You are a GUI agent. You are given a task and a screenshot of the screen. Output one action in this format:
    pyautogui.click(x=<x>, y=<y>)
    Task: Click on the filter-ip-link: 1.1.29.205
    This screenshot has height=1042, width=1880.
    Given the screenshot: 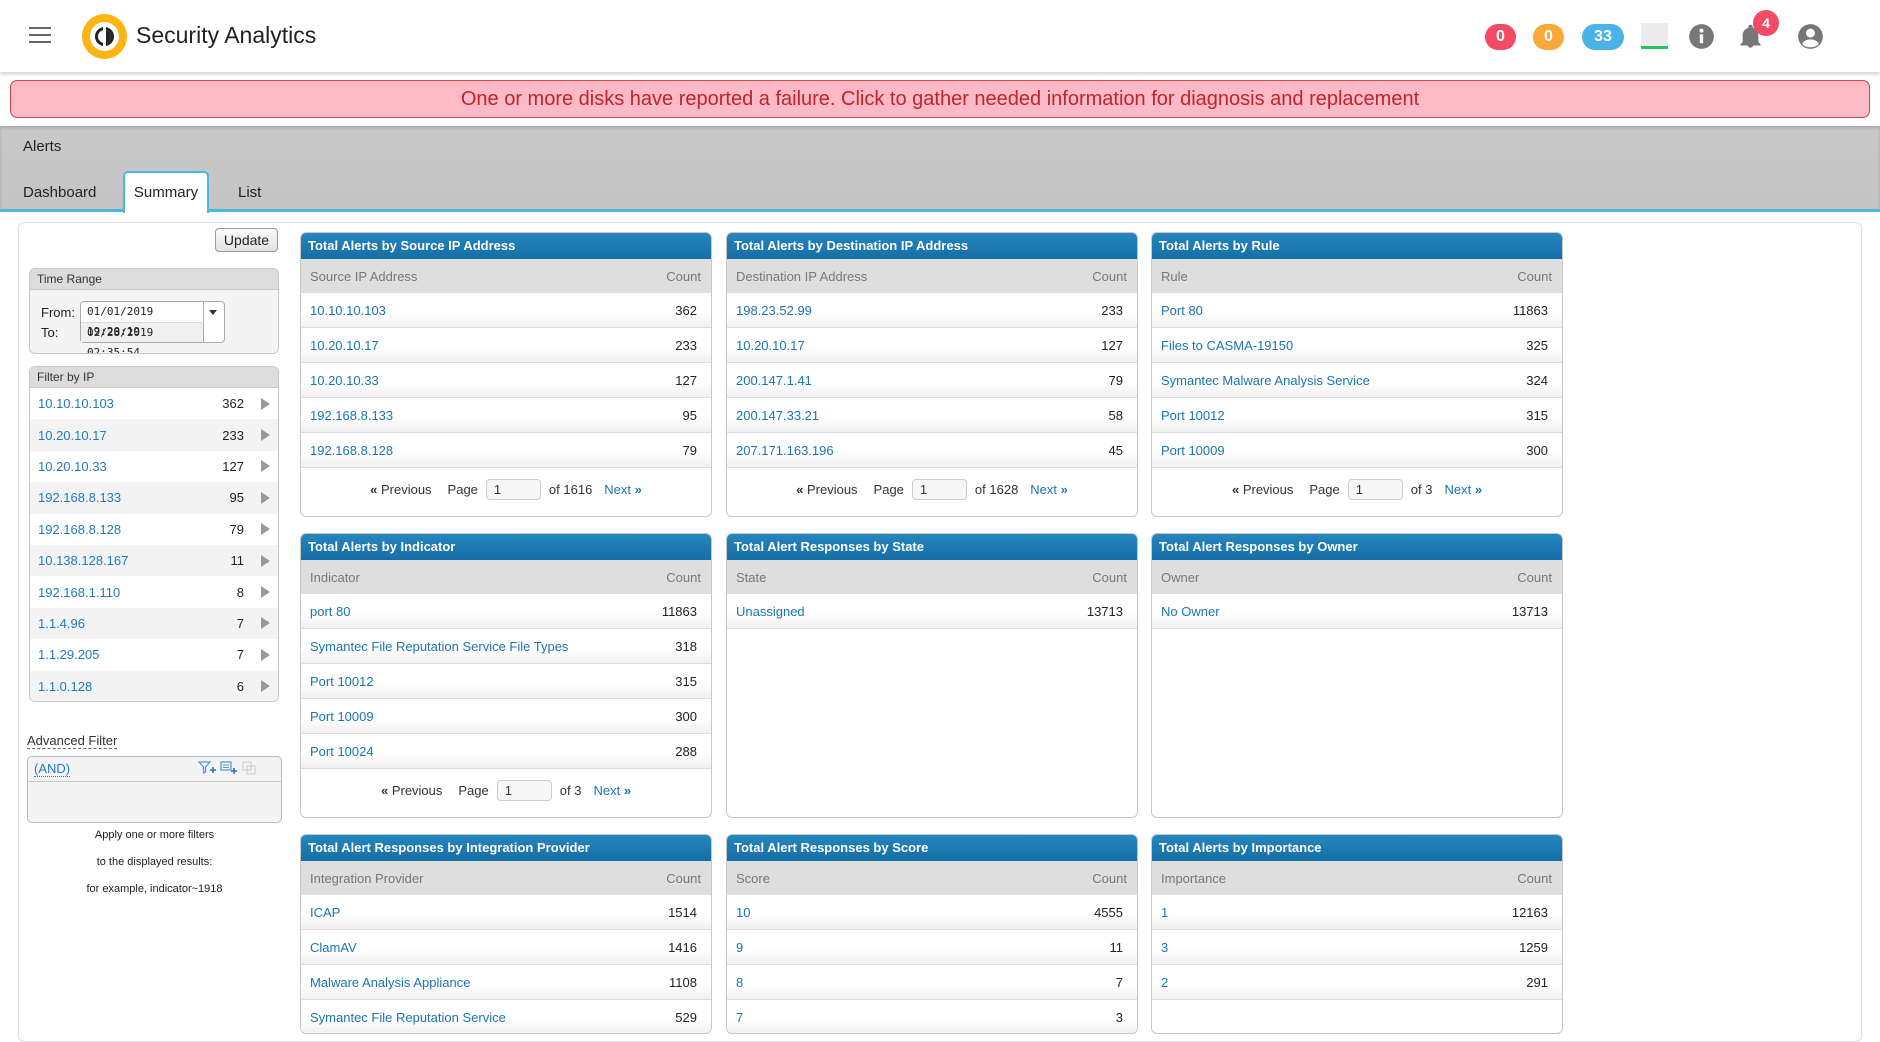 What is the action you would take?
    pyautogui.click(x=121, y=654)
    